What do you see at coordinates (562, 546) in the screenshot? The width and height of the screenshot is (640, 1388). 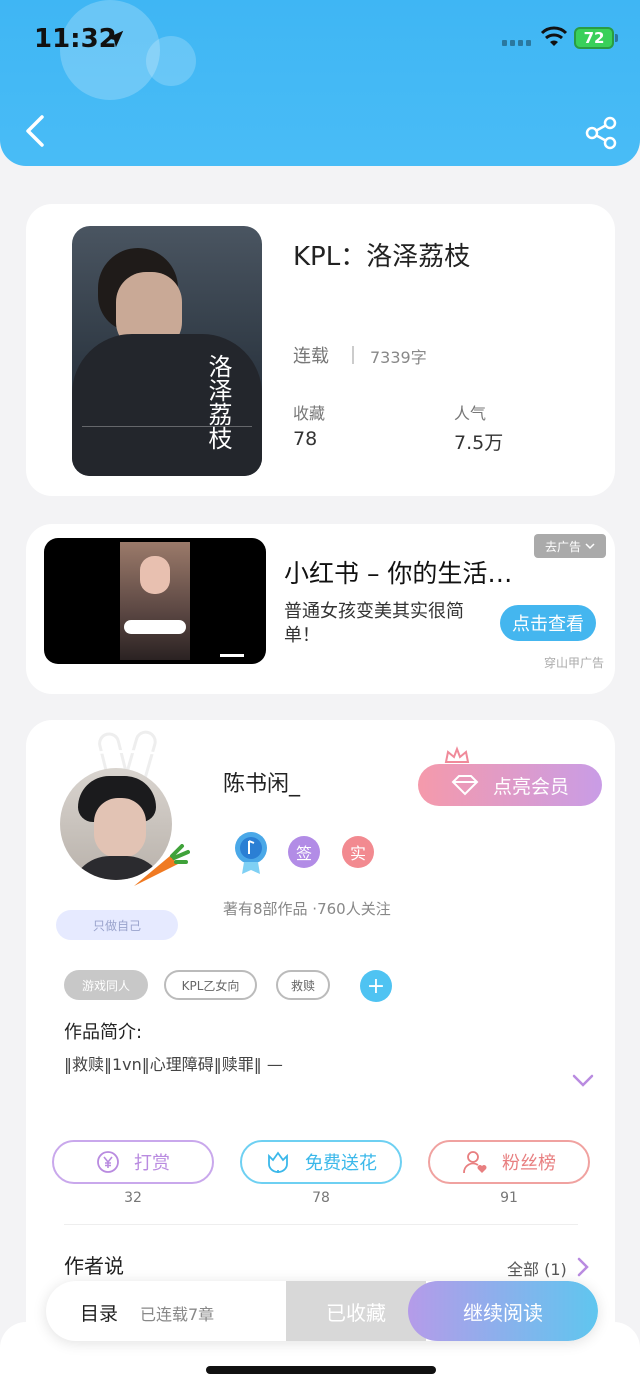 I see `remove-ad-label: 去广告` at bounding box center [562, 546].